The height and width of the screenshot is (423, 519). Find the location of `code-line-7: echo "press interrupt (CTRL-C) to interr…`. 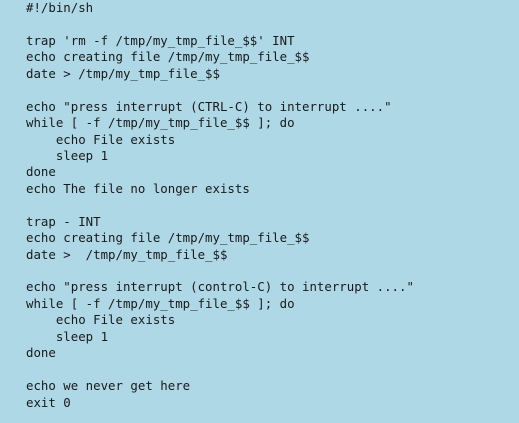

code-line-7: echo "press interrupt (CTRL-C) to interr… is located at coordinates (209, 106).